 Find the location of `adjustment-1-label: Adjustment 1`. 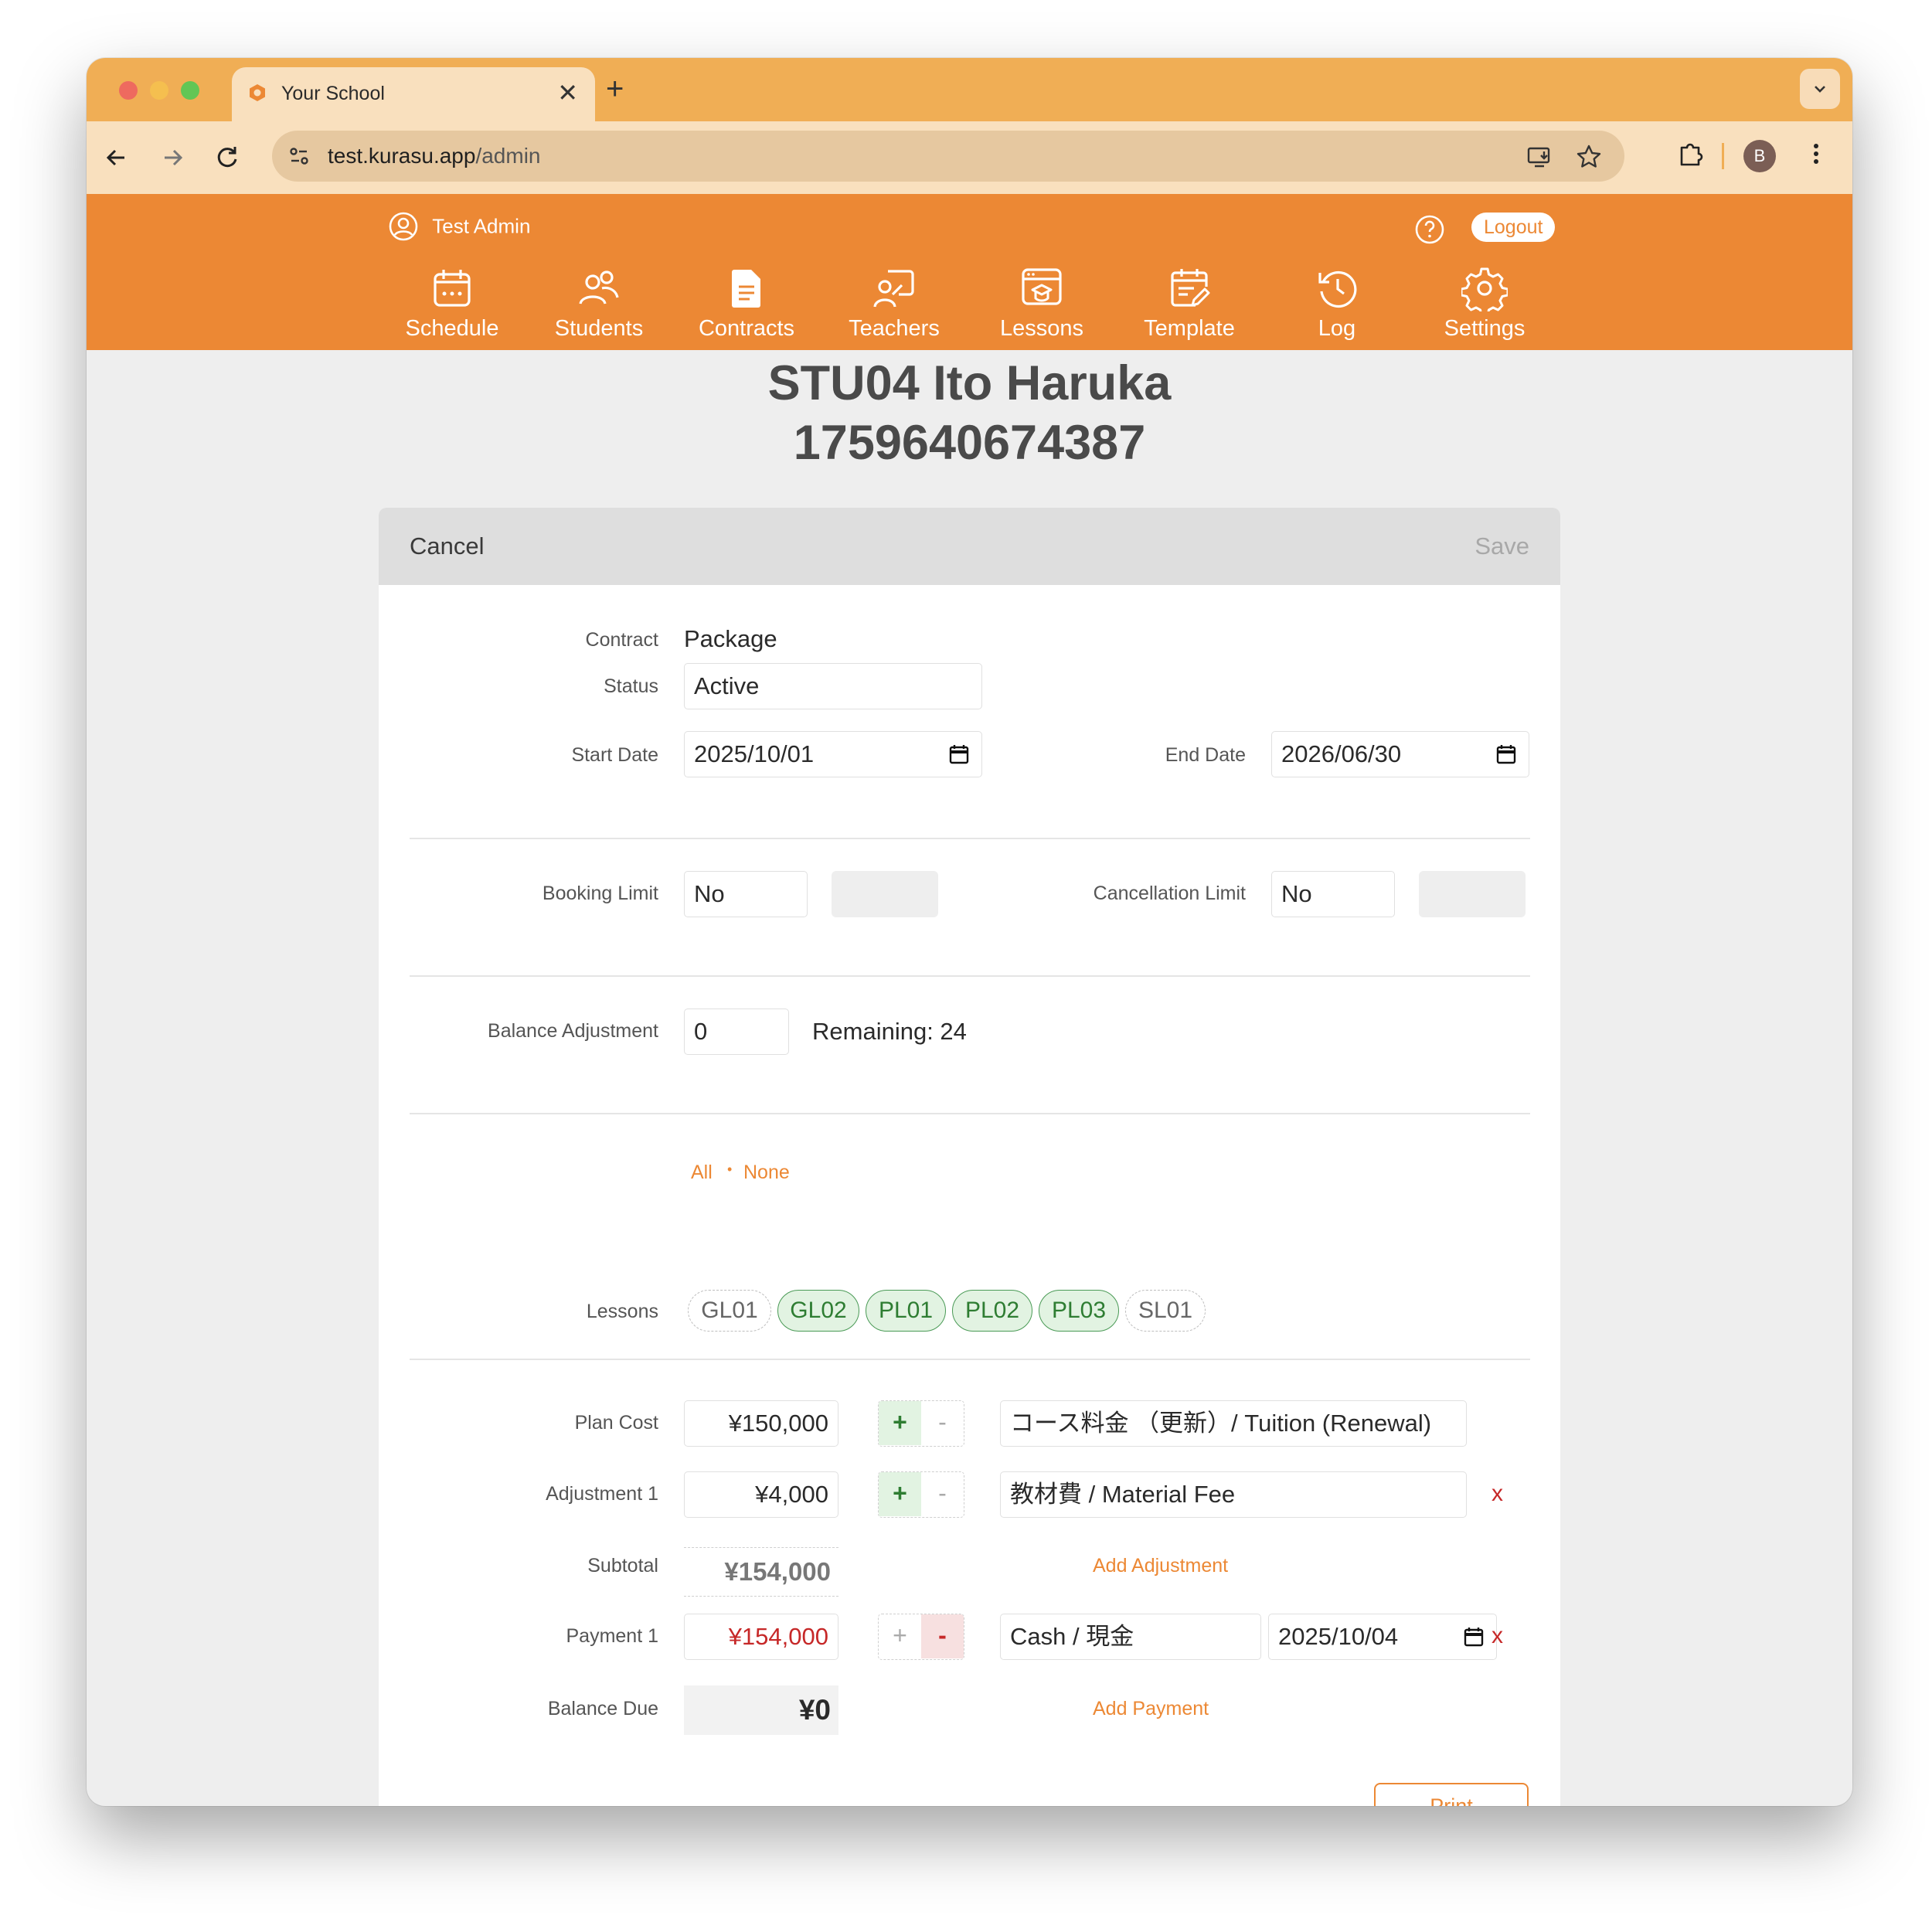

adjustment-1-label: Adjustment 1 is located at coordinates (602, 1494).